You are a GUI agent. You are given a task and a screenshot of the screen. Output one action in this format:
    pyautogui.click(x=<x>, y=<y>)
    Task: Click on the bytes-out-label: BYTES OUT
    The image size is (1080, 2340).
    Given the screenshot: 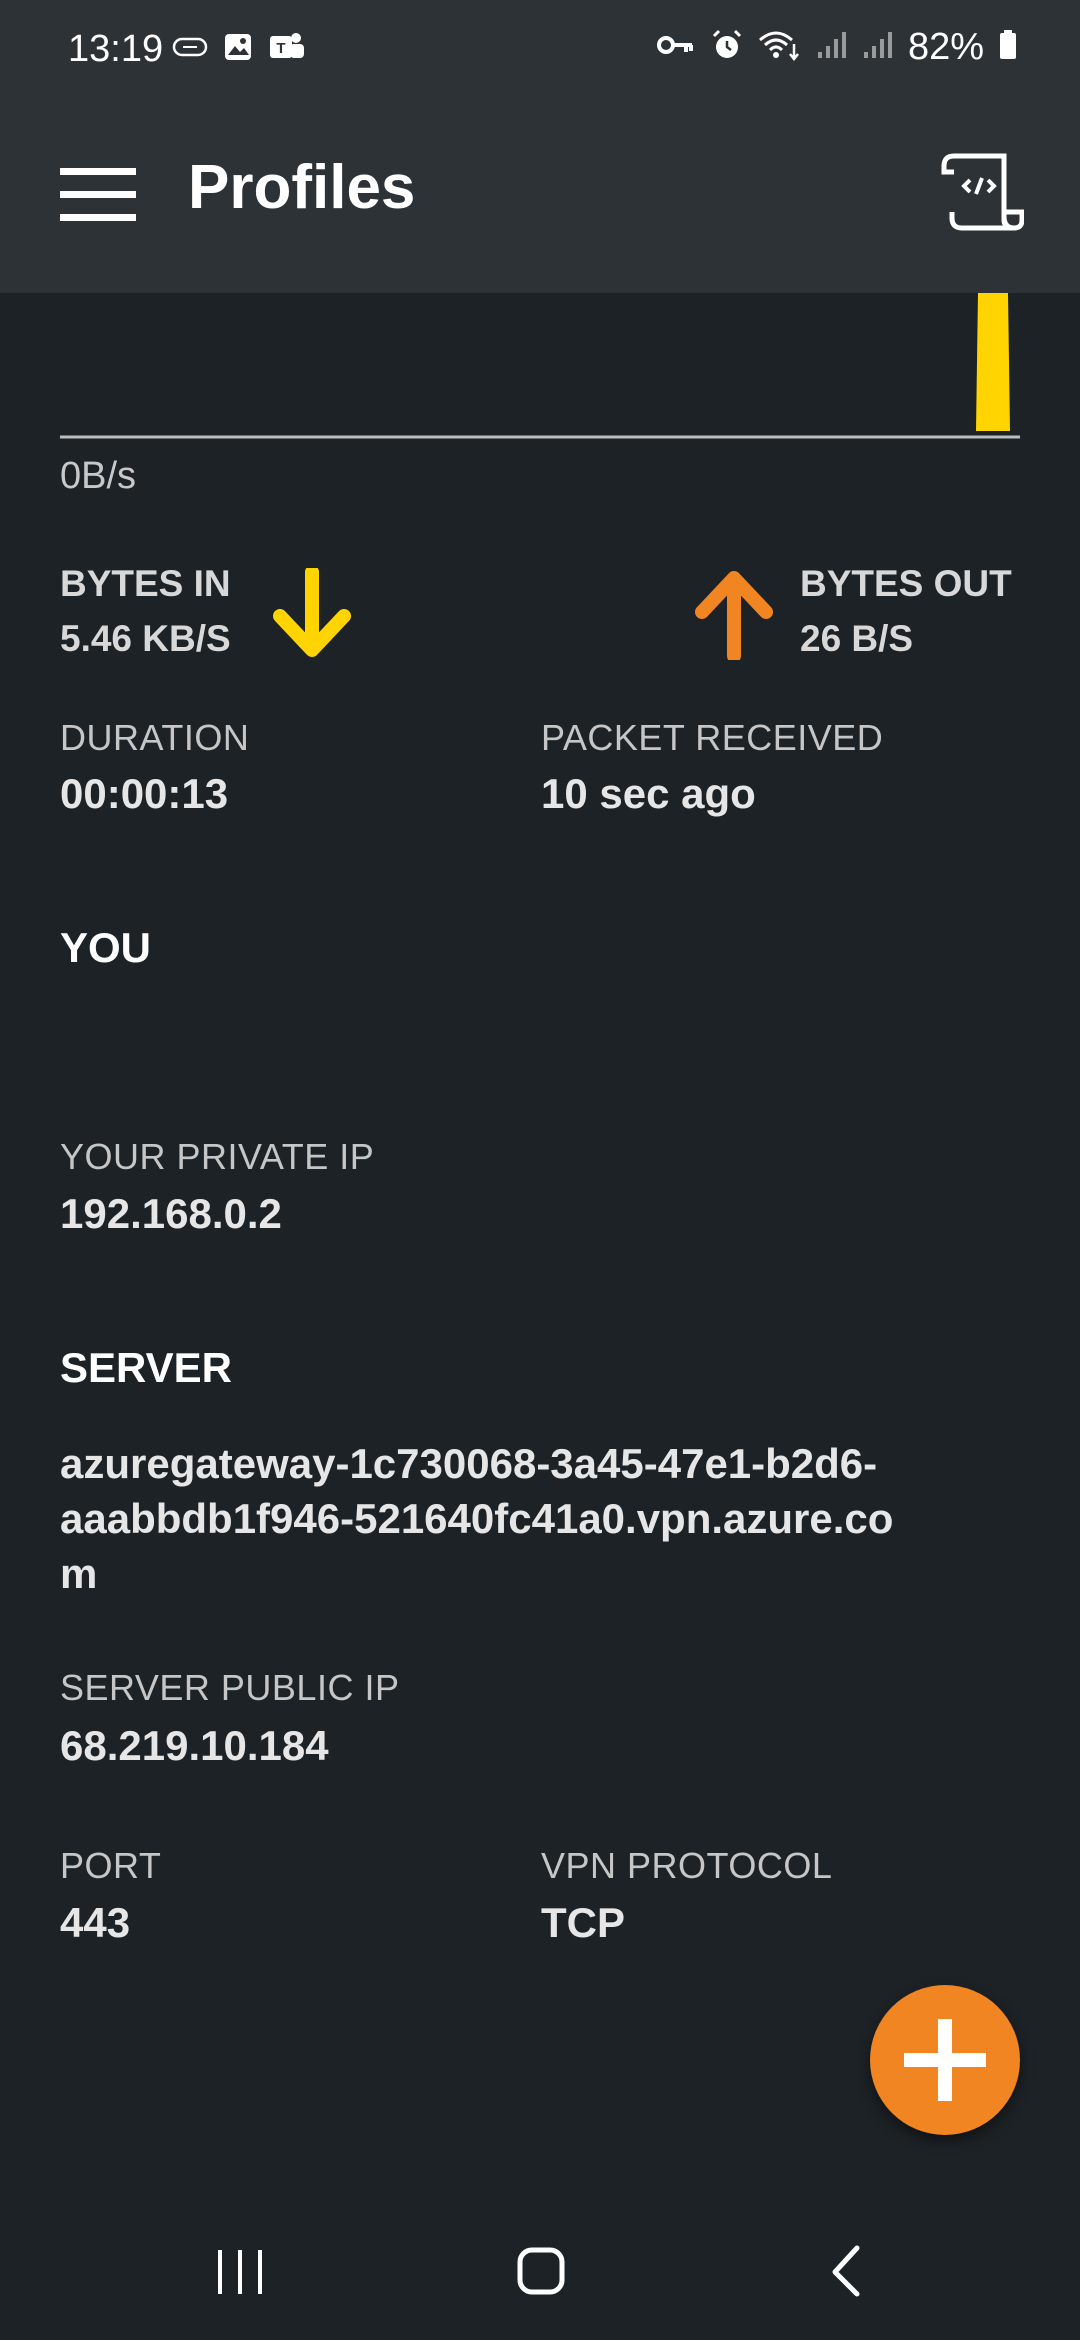 What is the action you would take?
    pyautogui.click(x=906, y=583)
    